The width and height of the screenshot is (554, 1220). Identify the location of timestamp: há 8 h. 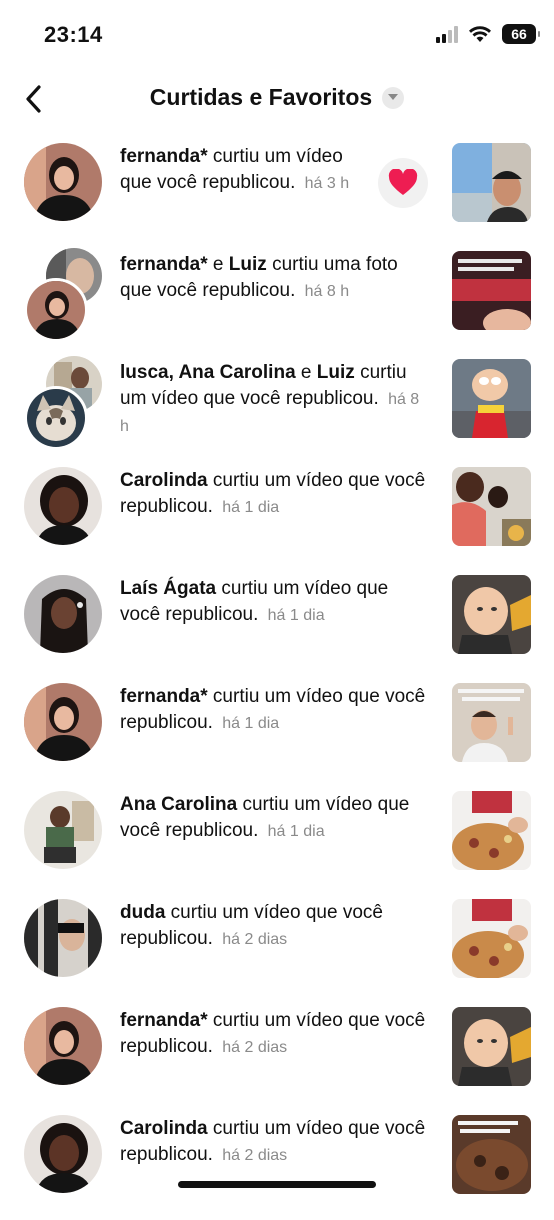
(327, 291).